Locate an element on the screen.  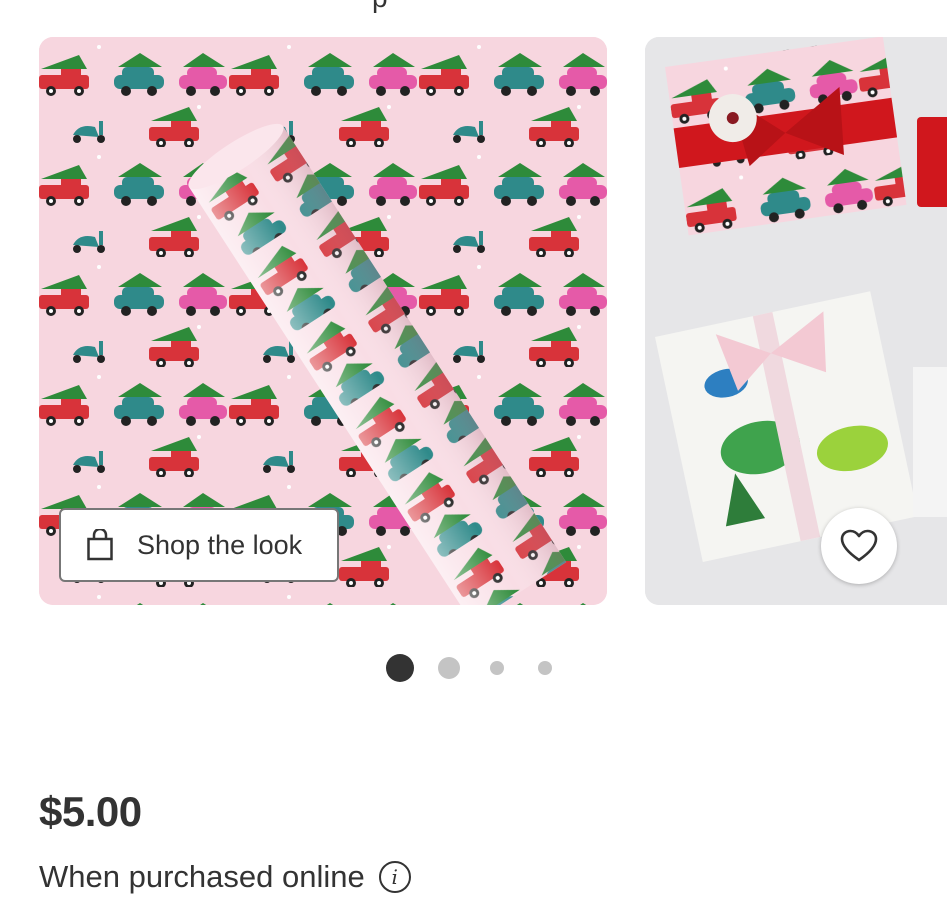
shopping-bag-icon is located at coordinates (100, 545).